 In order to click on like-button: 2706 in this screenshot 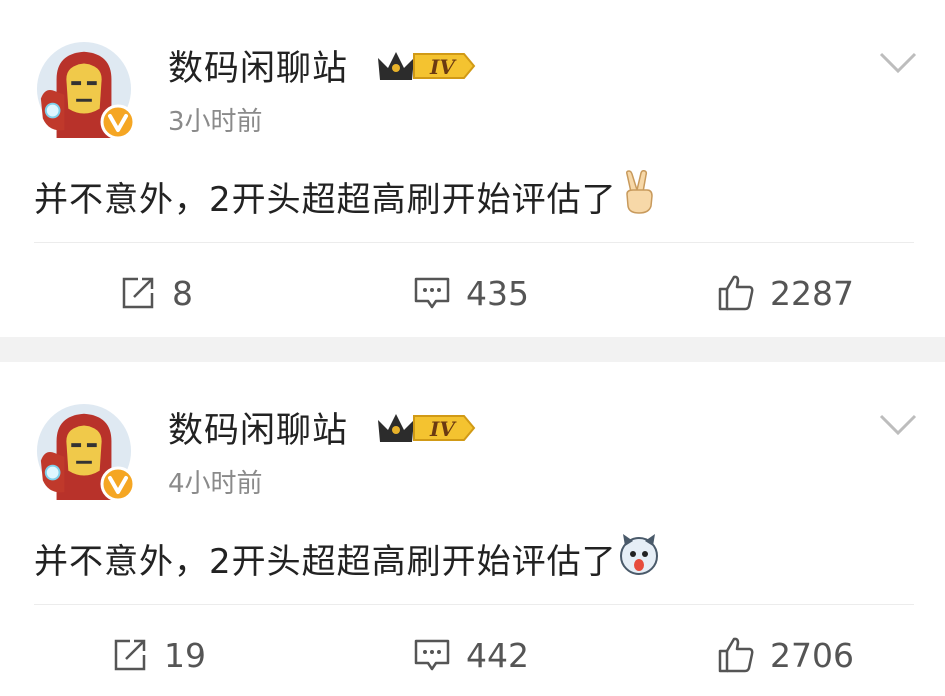, I will do `click(785, 655)`.